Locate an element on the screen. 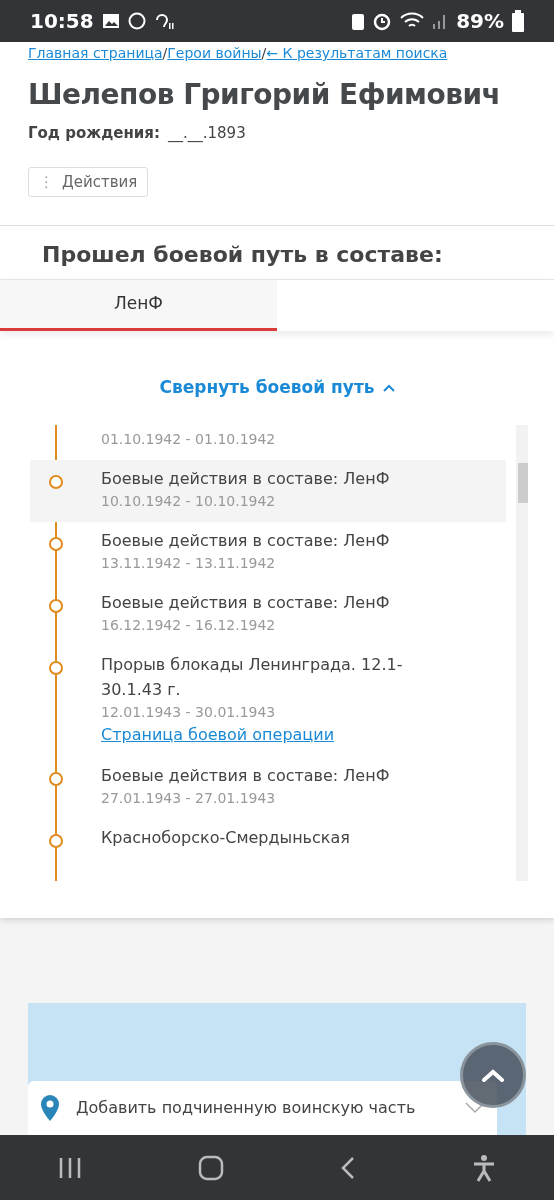 Image resolution: width=554 pixels, height=1200 pixels. battery-icon is located at coordinates (518, 21).